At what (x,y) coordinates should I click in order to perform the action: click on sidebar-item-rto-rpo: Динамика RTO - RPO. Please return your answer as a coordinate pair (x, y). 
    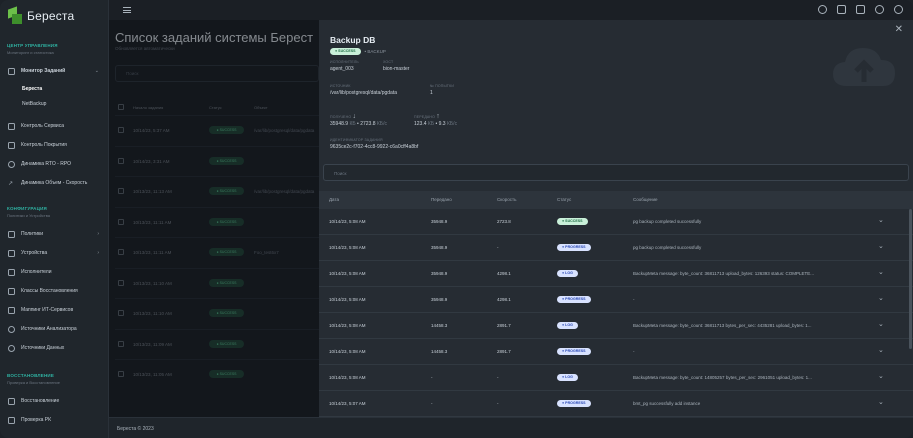
    Looking at the image, I should click on (54, 164).